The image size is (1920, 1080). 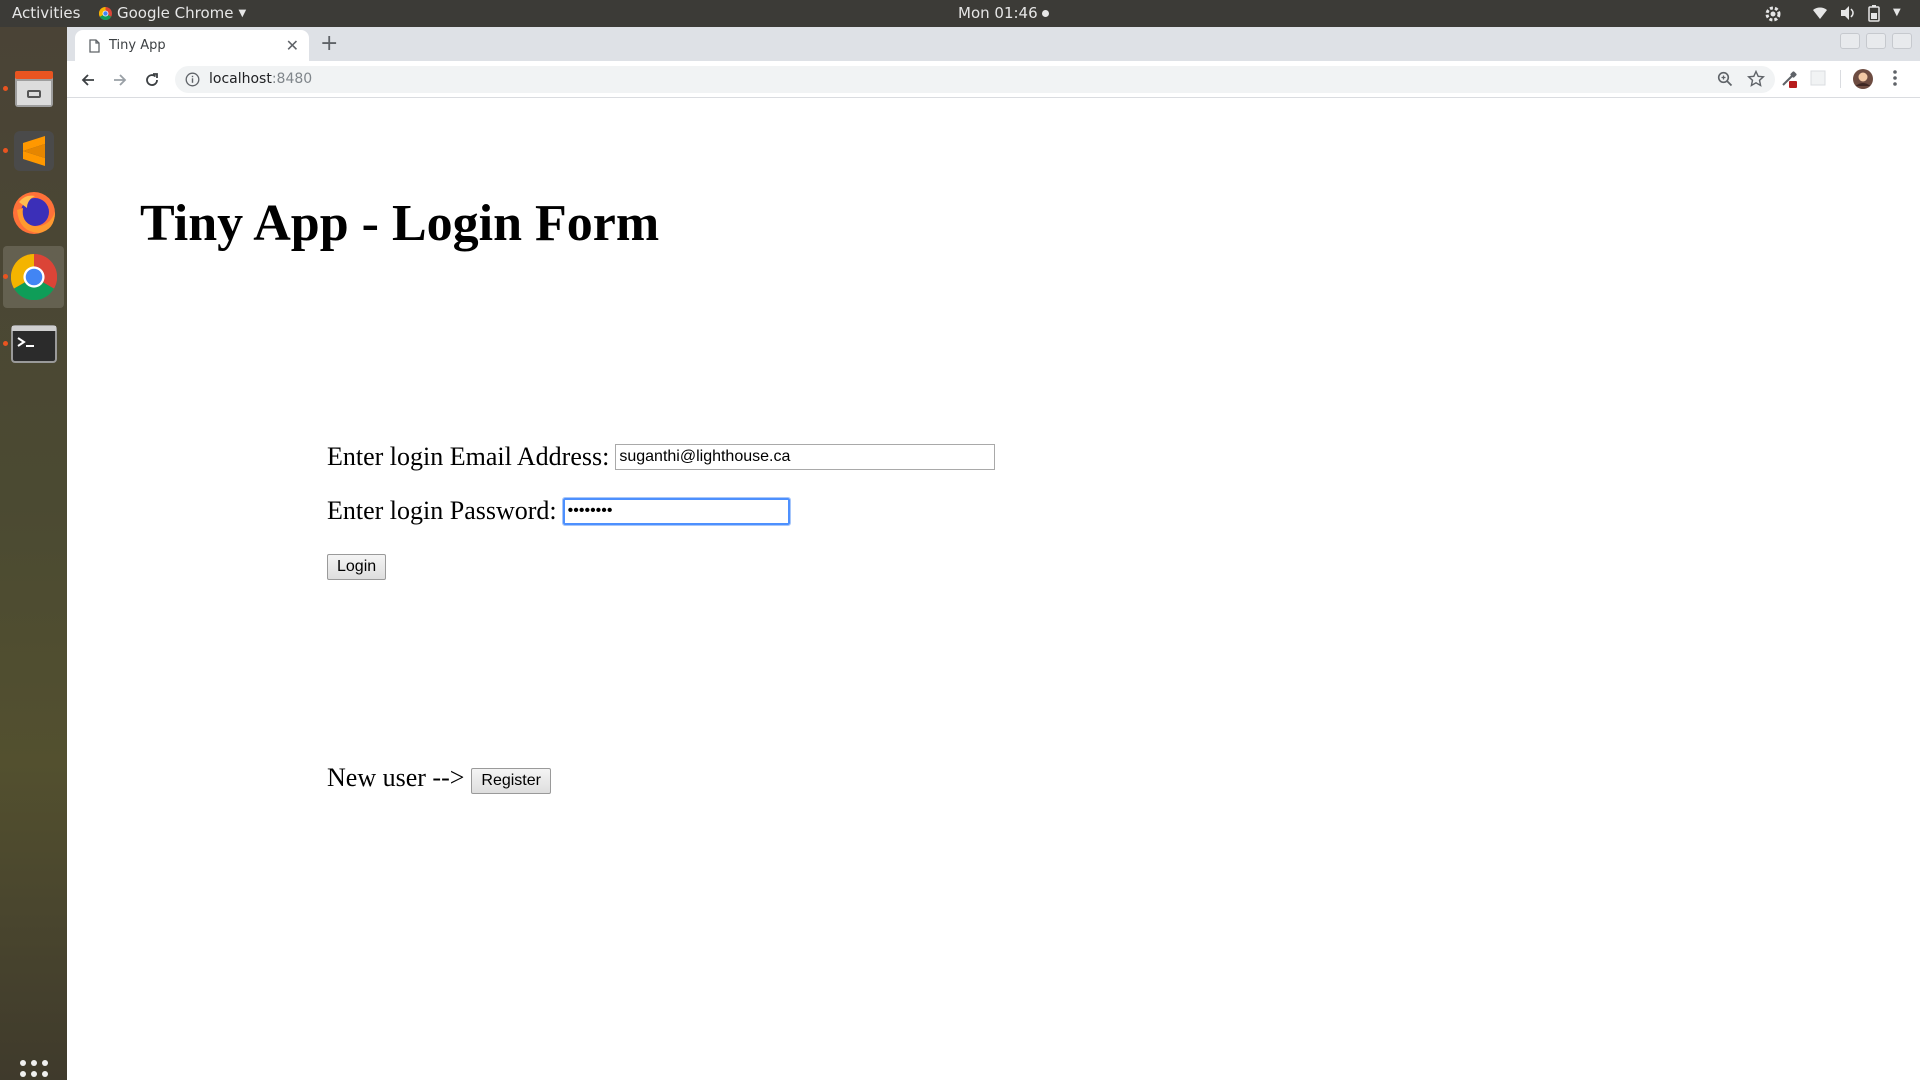 I want to click on accessibility-gear-icon, so click(x=1773, y=14).